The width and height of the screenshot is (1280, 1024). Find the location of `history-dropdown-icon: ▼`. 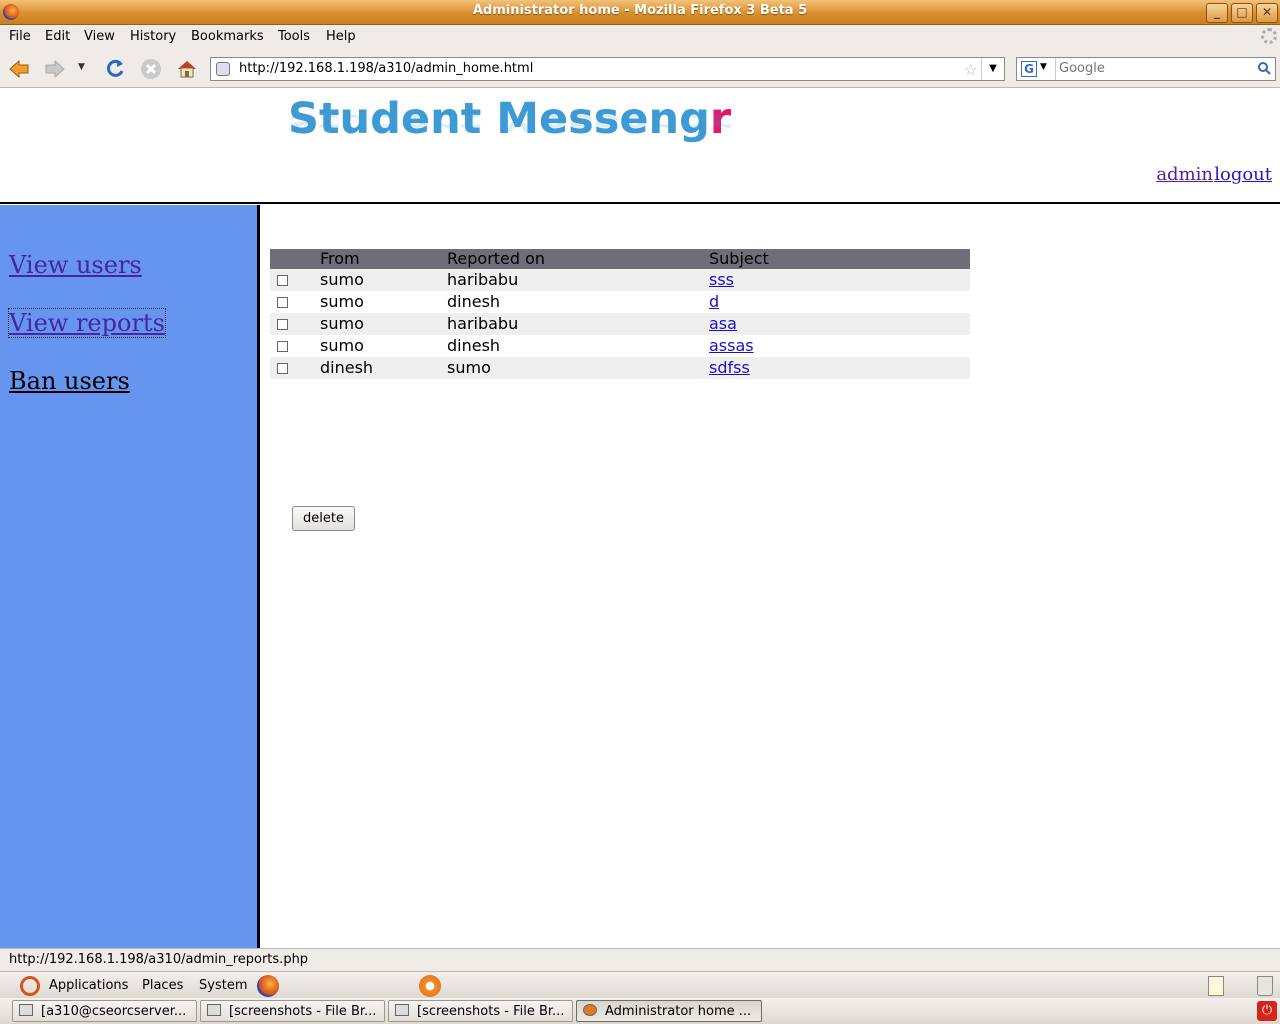

history-dropdown-icon: ▼ is located at coordinates (85, 69).